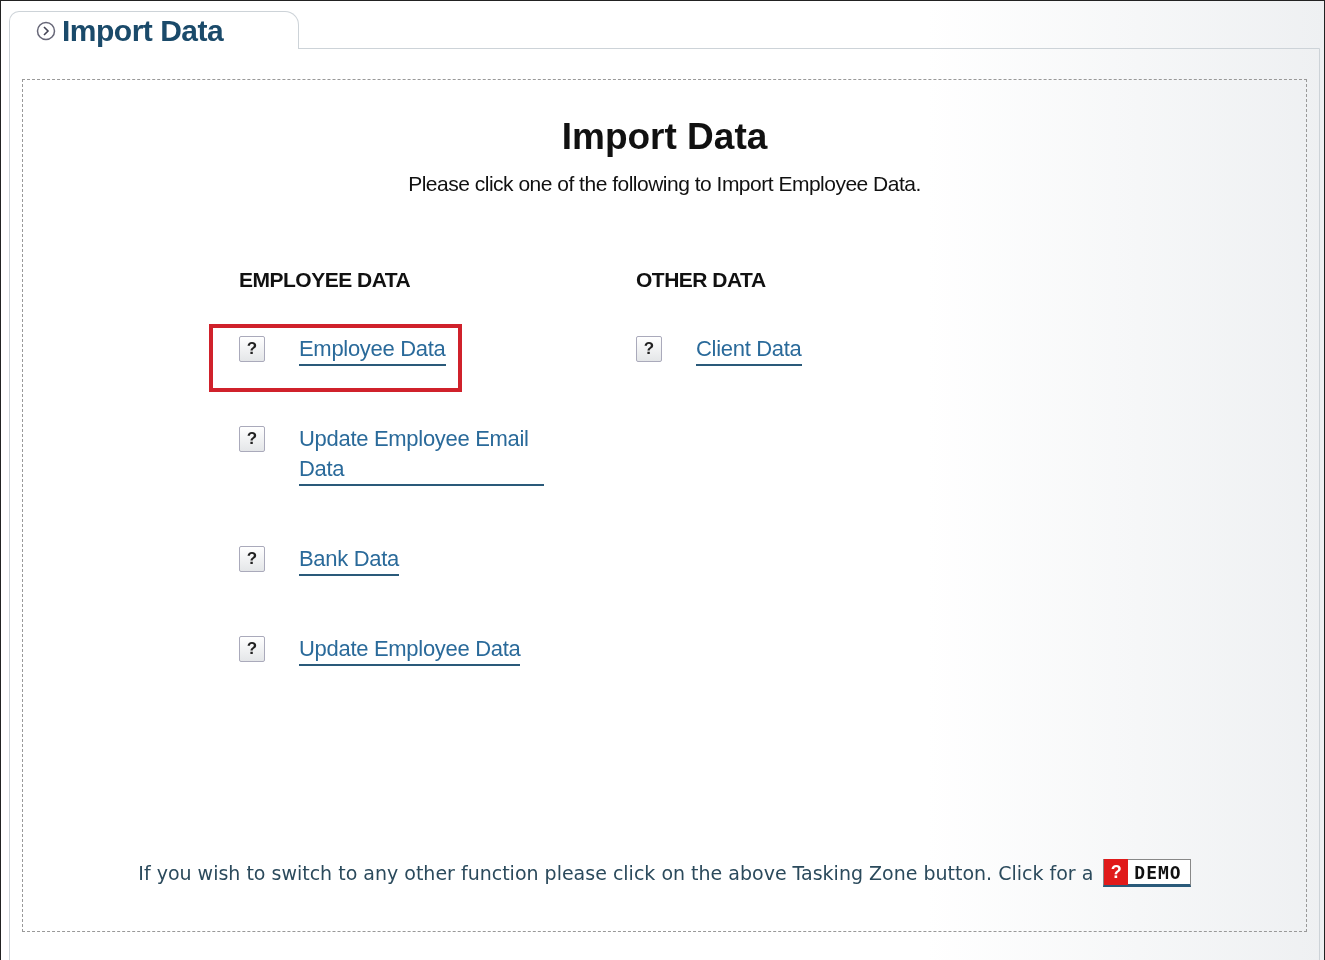 This screenshot has width=1325, height=960. I want to click on help-icon: ?, so click(1116, 872).